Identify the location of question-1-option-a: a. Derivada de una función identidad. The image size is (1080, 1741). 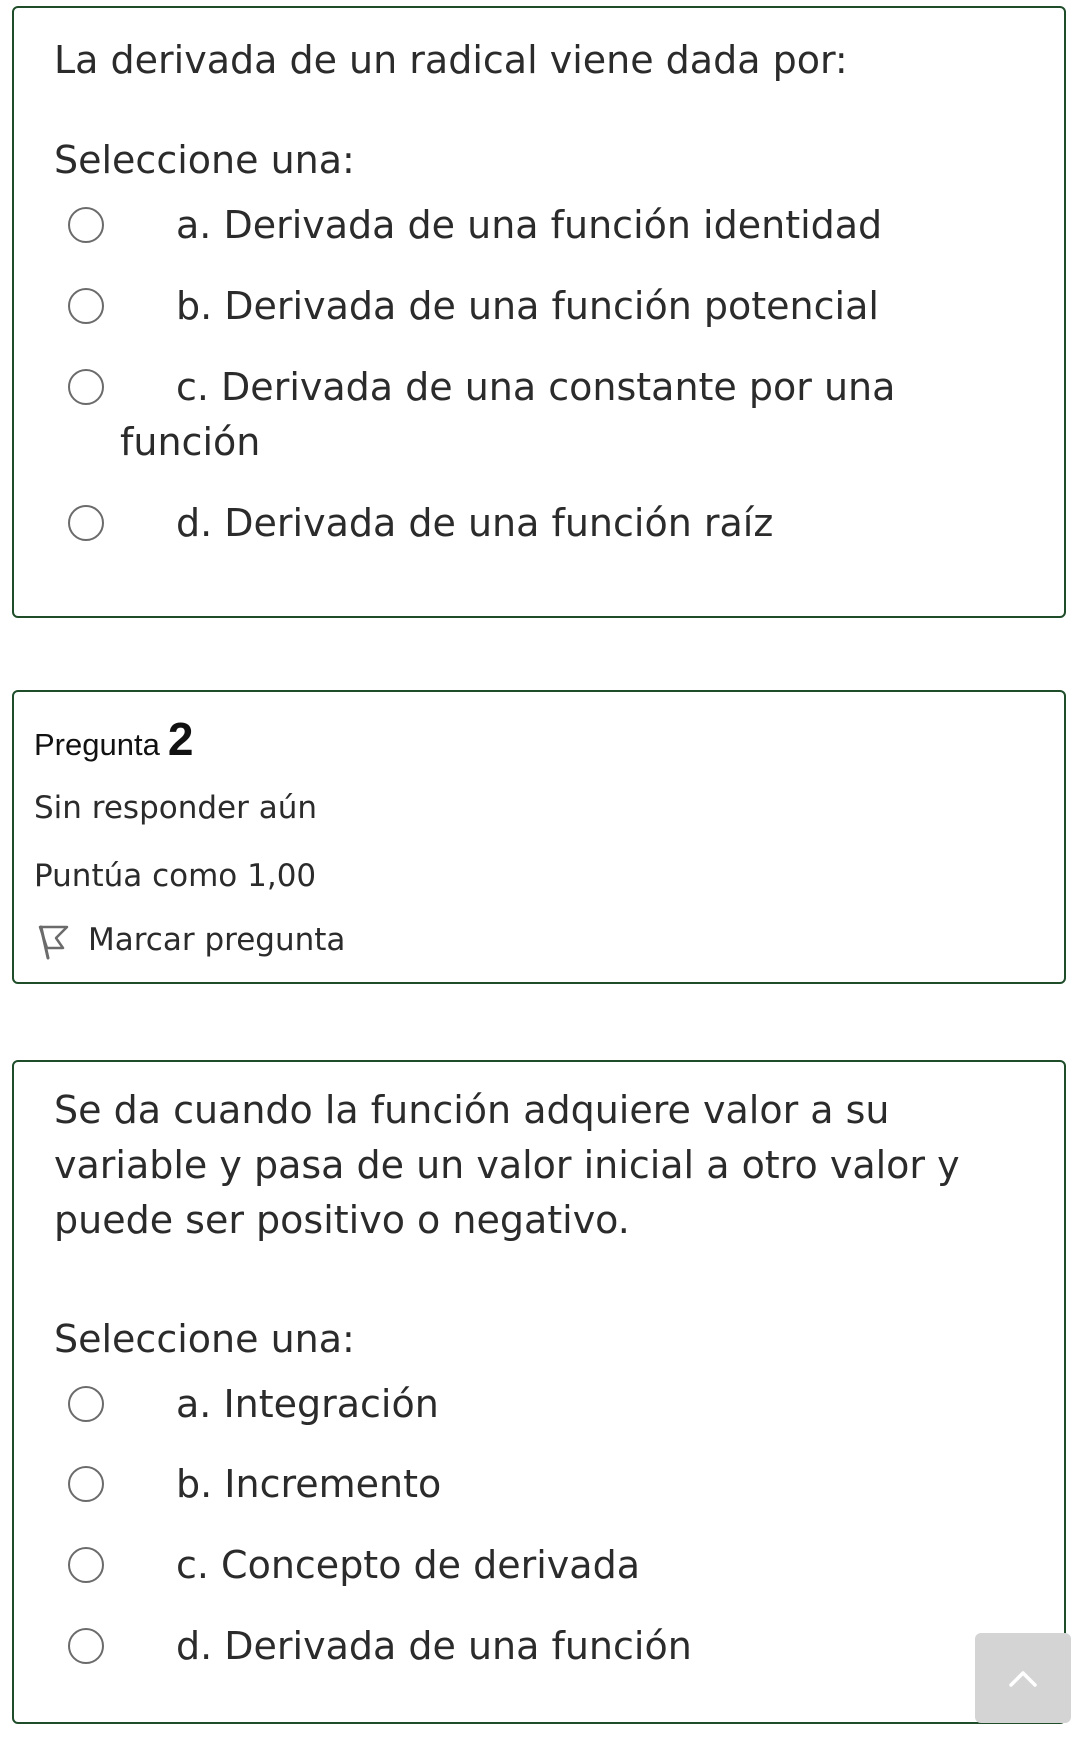
(504, 225).